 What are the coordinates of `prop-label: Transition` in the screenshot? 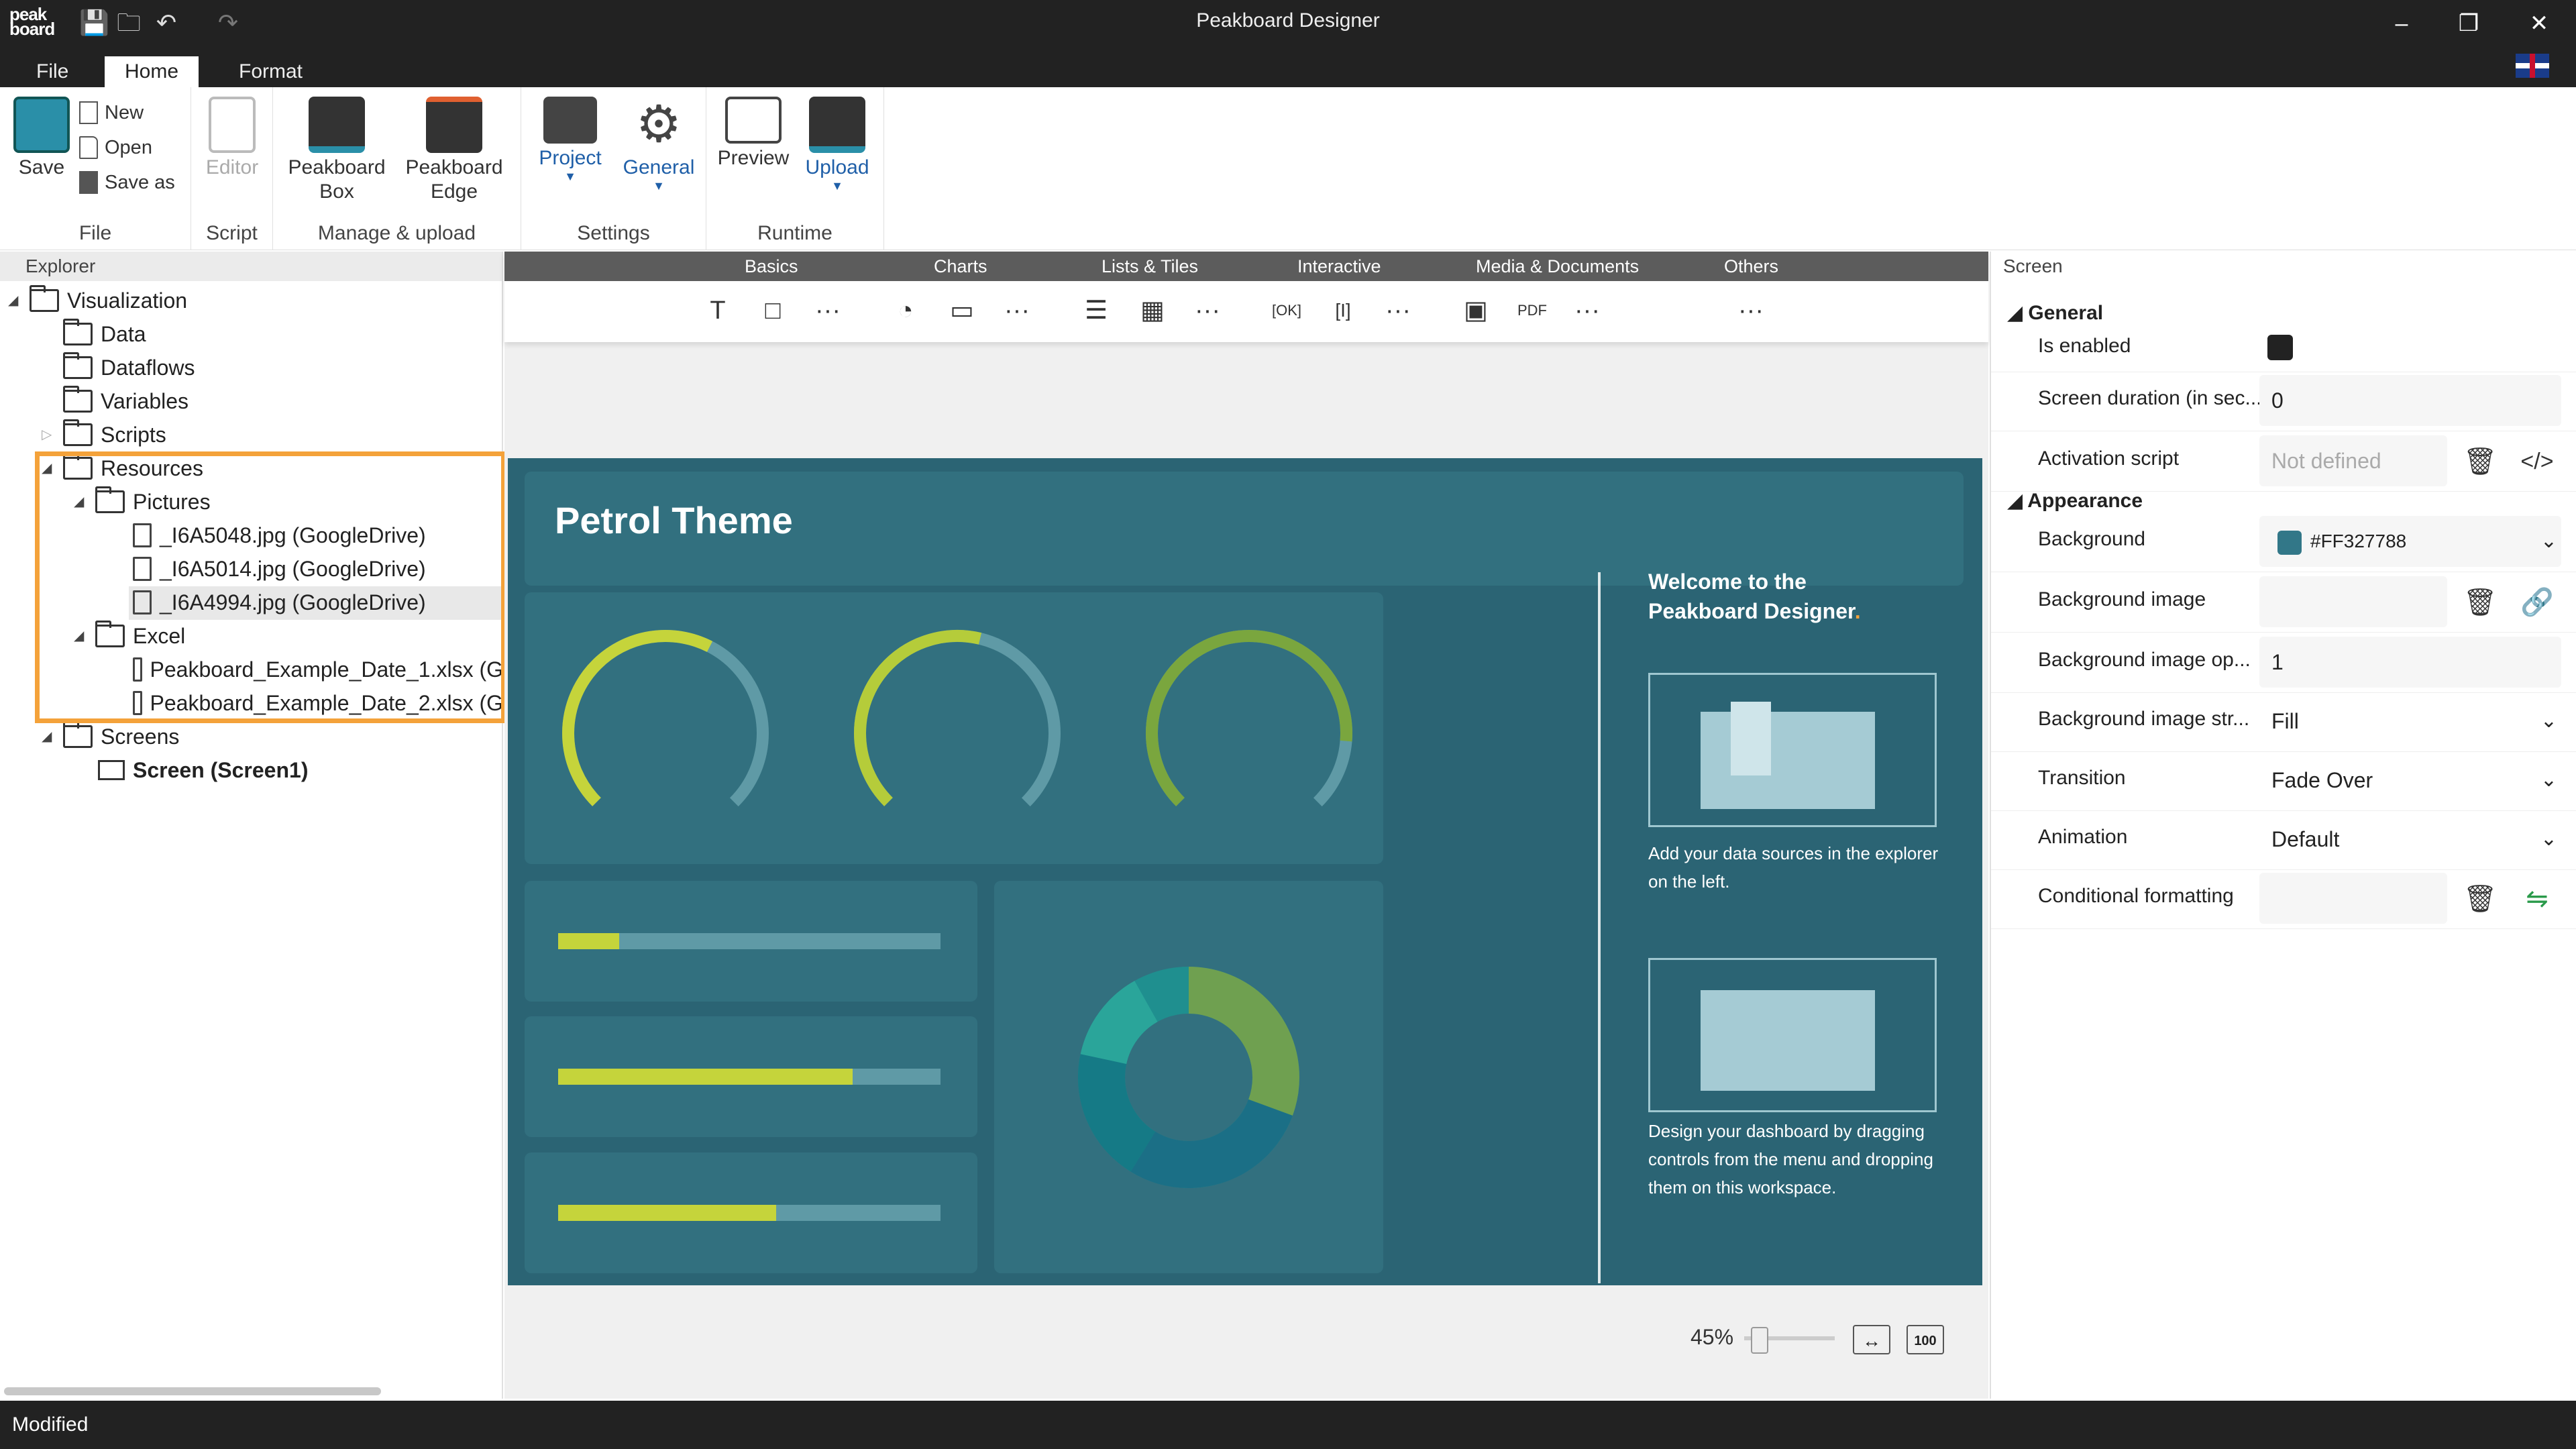 It's located at (2082, 778).